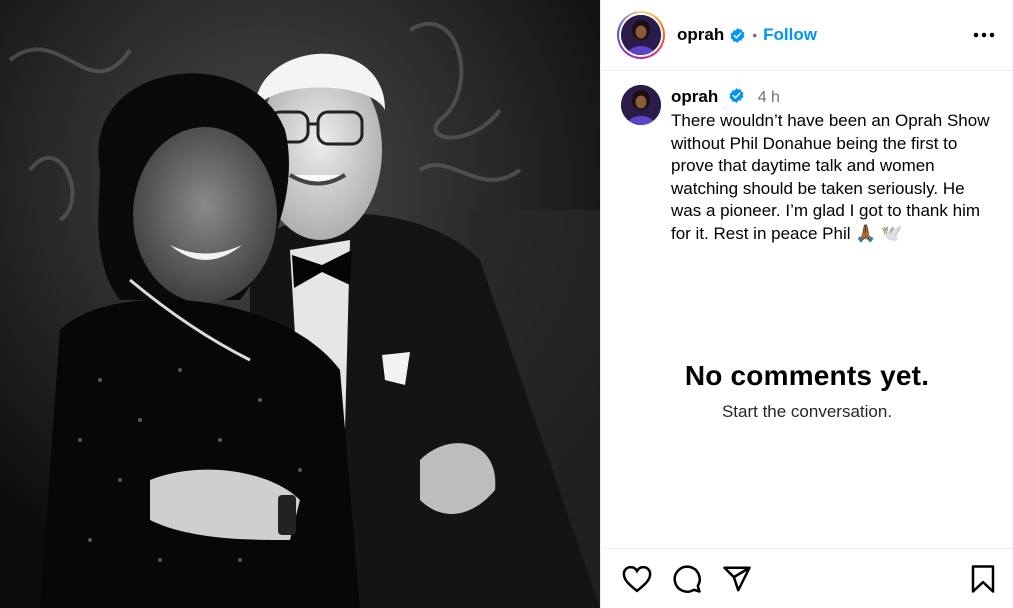  Describe the element at coordinates (807, 375) in the screenshot. I see `empty-comments-title: No comments yet.` at that location.